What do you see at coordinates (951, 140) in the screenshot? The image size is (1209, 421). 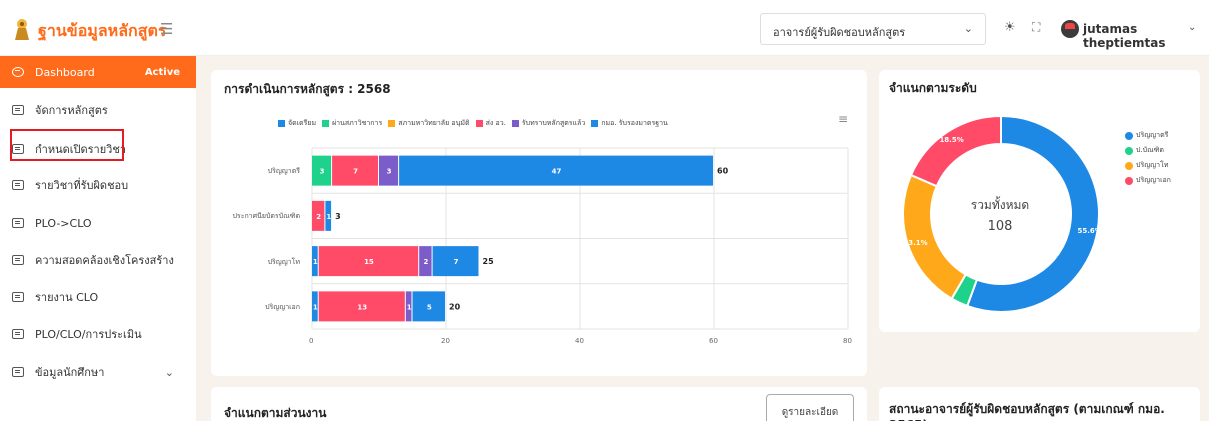 I see `donut-slice-label: 18.5%` at bounding box center [951, 140].